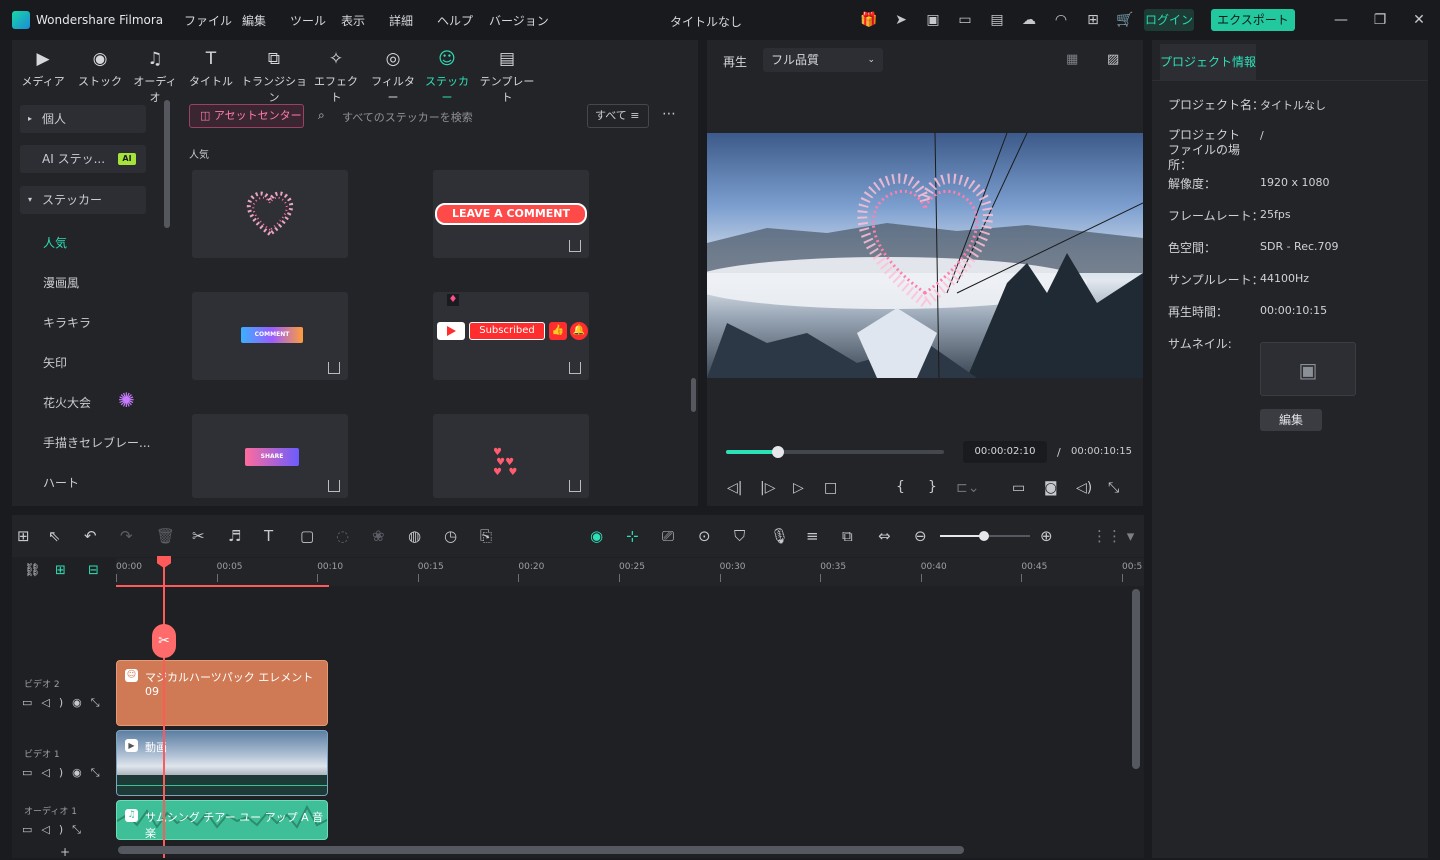 This screenshot has width=1440, height=860. I want to click on filter-dropdown: すべて ≡, so click(618, 116).